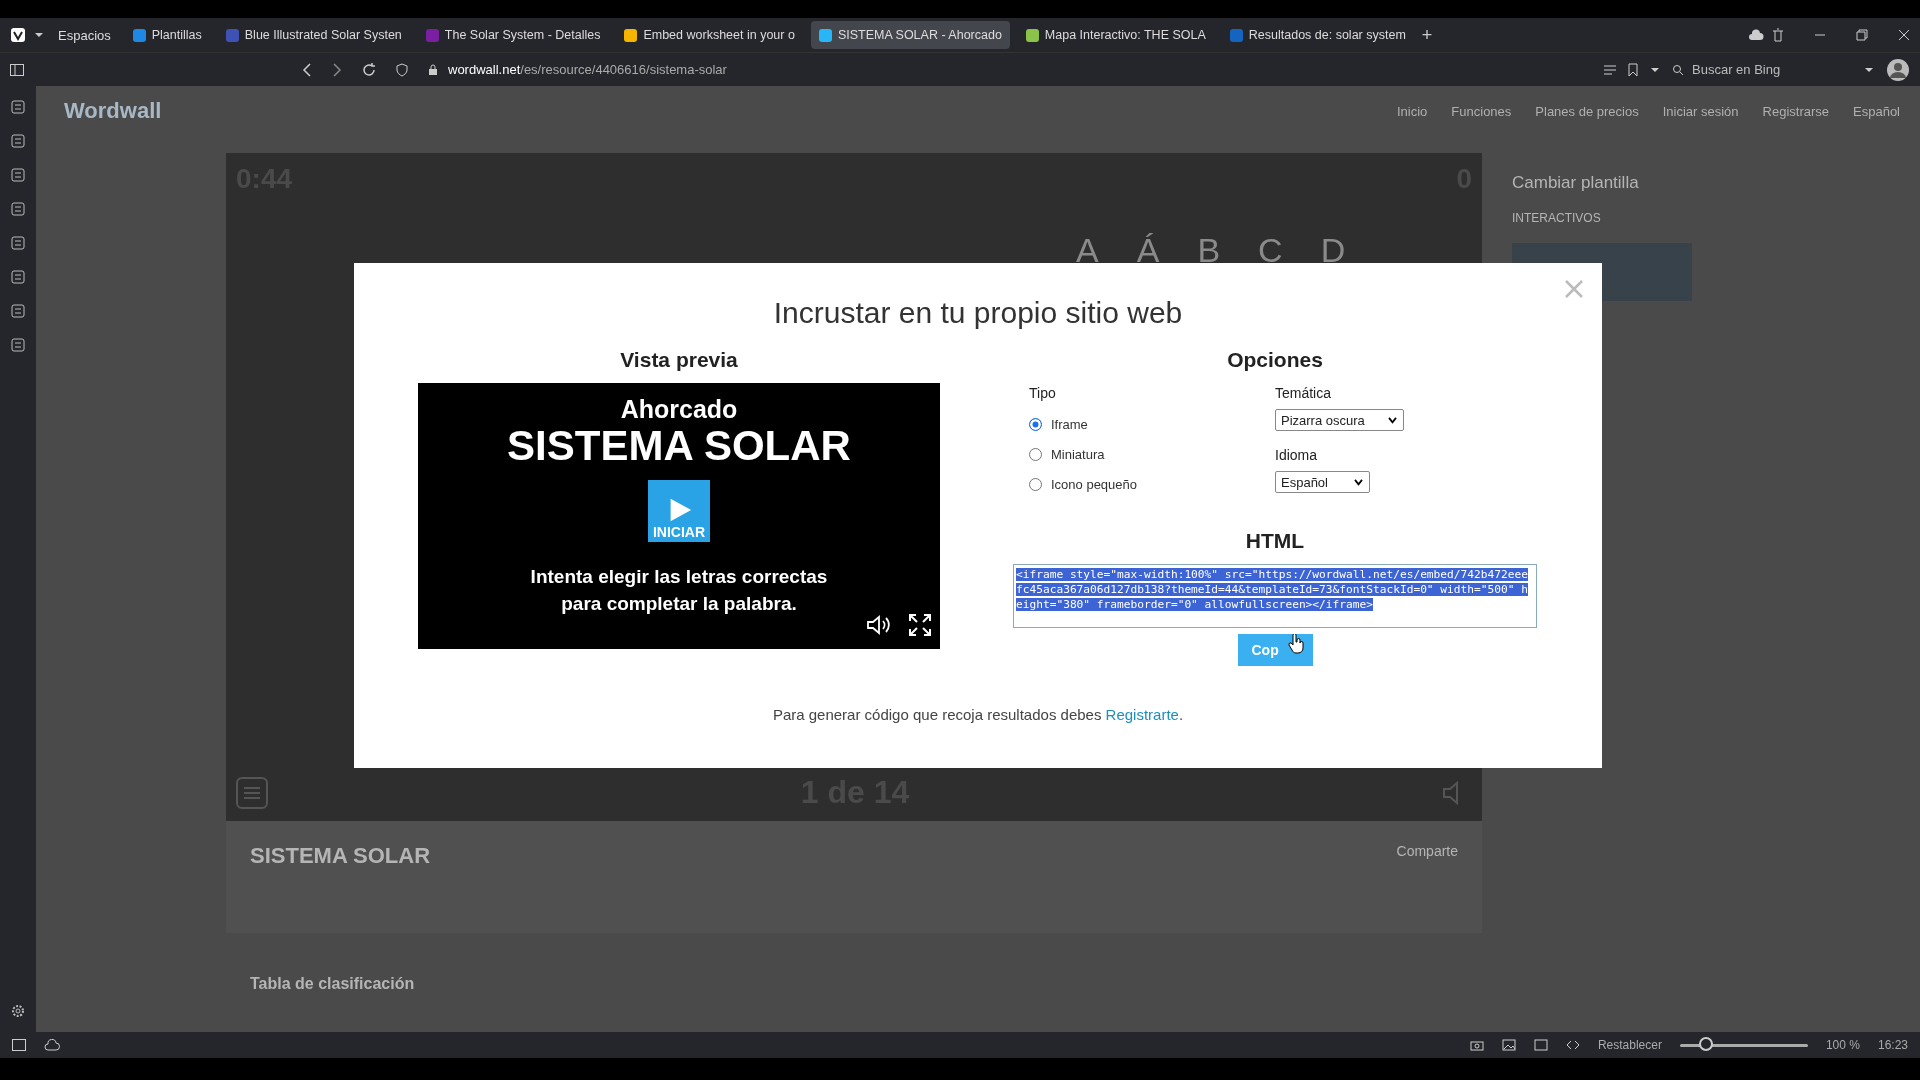  I want to click on nav-link: Español, so click(1876, 111).